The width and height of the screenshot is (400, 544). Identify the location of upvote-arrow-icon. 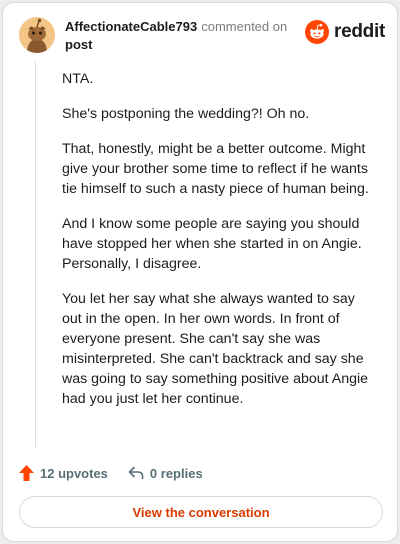
(26, 473).